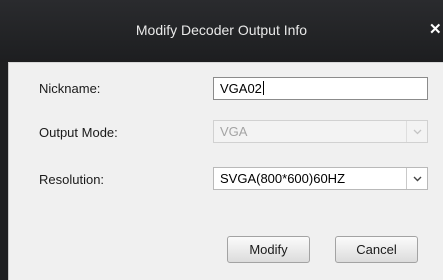  I want to click on nickname-input: VGA02, so click(320, 88).